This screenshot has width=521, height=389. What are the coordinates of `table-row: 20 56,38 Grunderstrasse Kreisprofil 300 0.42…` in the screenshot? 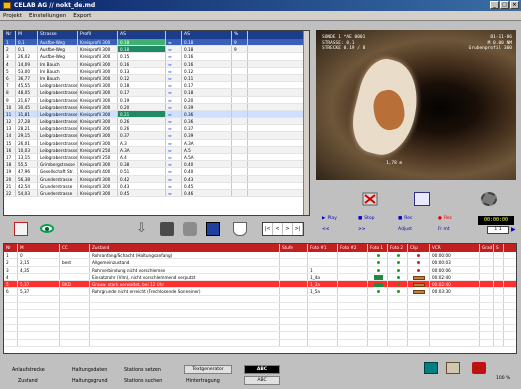 It's located at (156, 179).